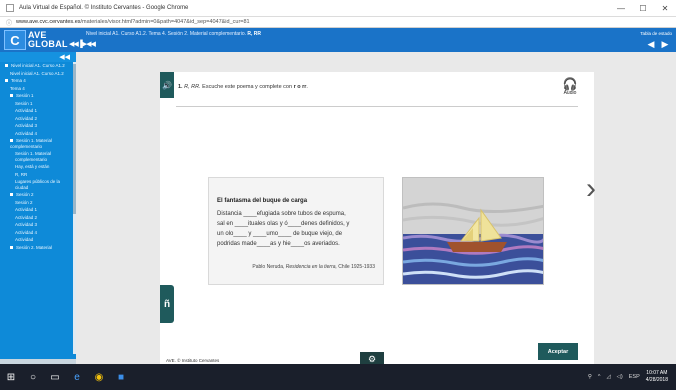 The image size is (676, 390). Describe the element at coordinates (570, 84) in the screenshot. I see `headphones-icon: 🎧` at that location.